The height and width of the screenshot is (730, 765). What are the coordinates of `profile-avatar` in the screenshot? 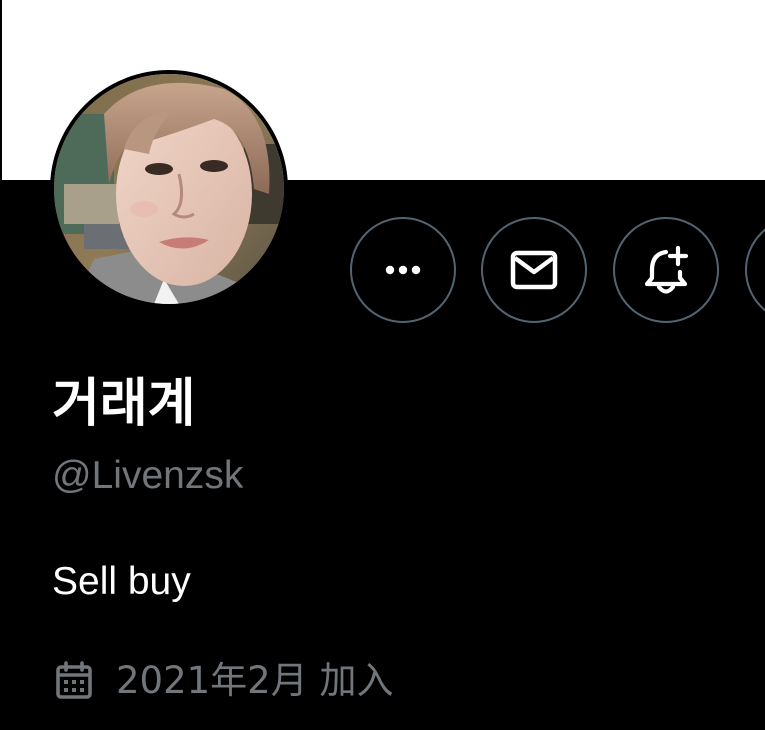 It's located at (169, 189).